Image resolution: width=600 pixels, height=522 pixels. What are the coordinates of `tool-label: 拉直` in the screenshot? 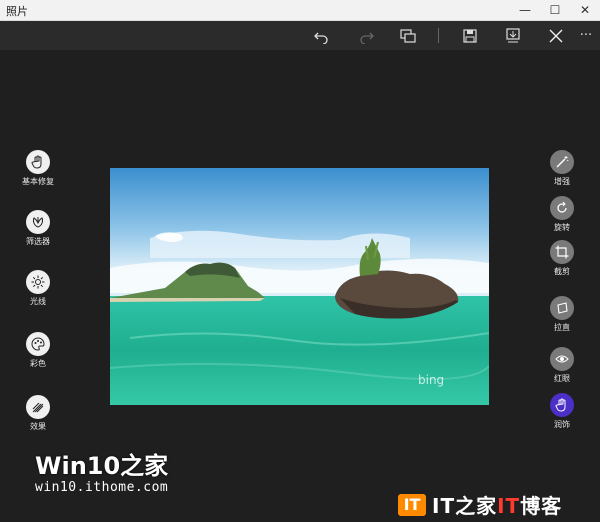 It's located at (562, 327).